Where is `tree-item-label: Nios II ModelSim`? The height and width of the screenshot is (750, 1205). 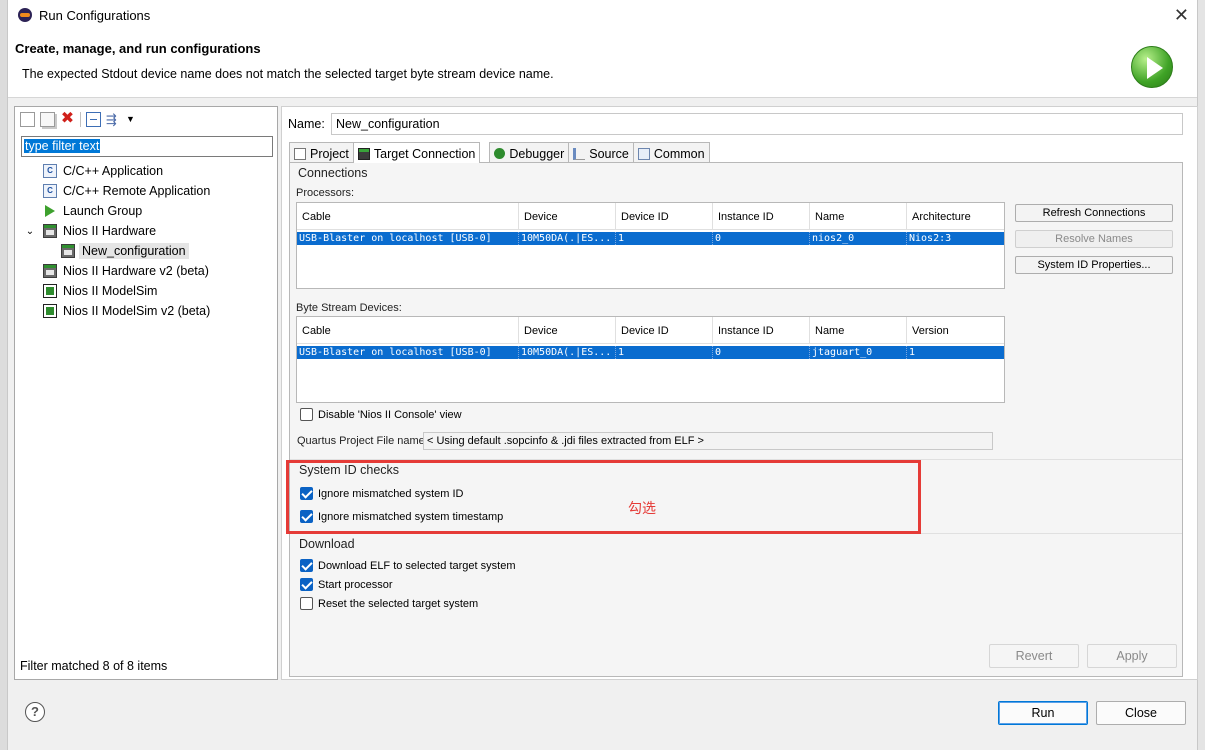 tree-item-label: Nios II ModelSim is located at coordinates (110, 291).